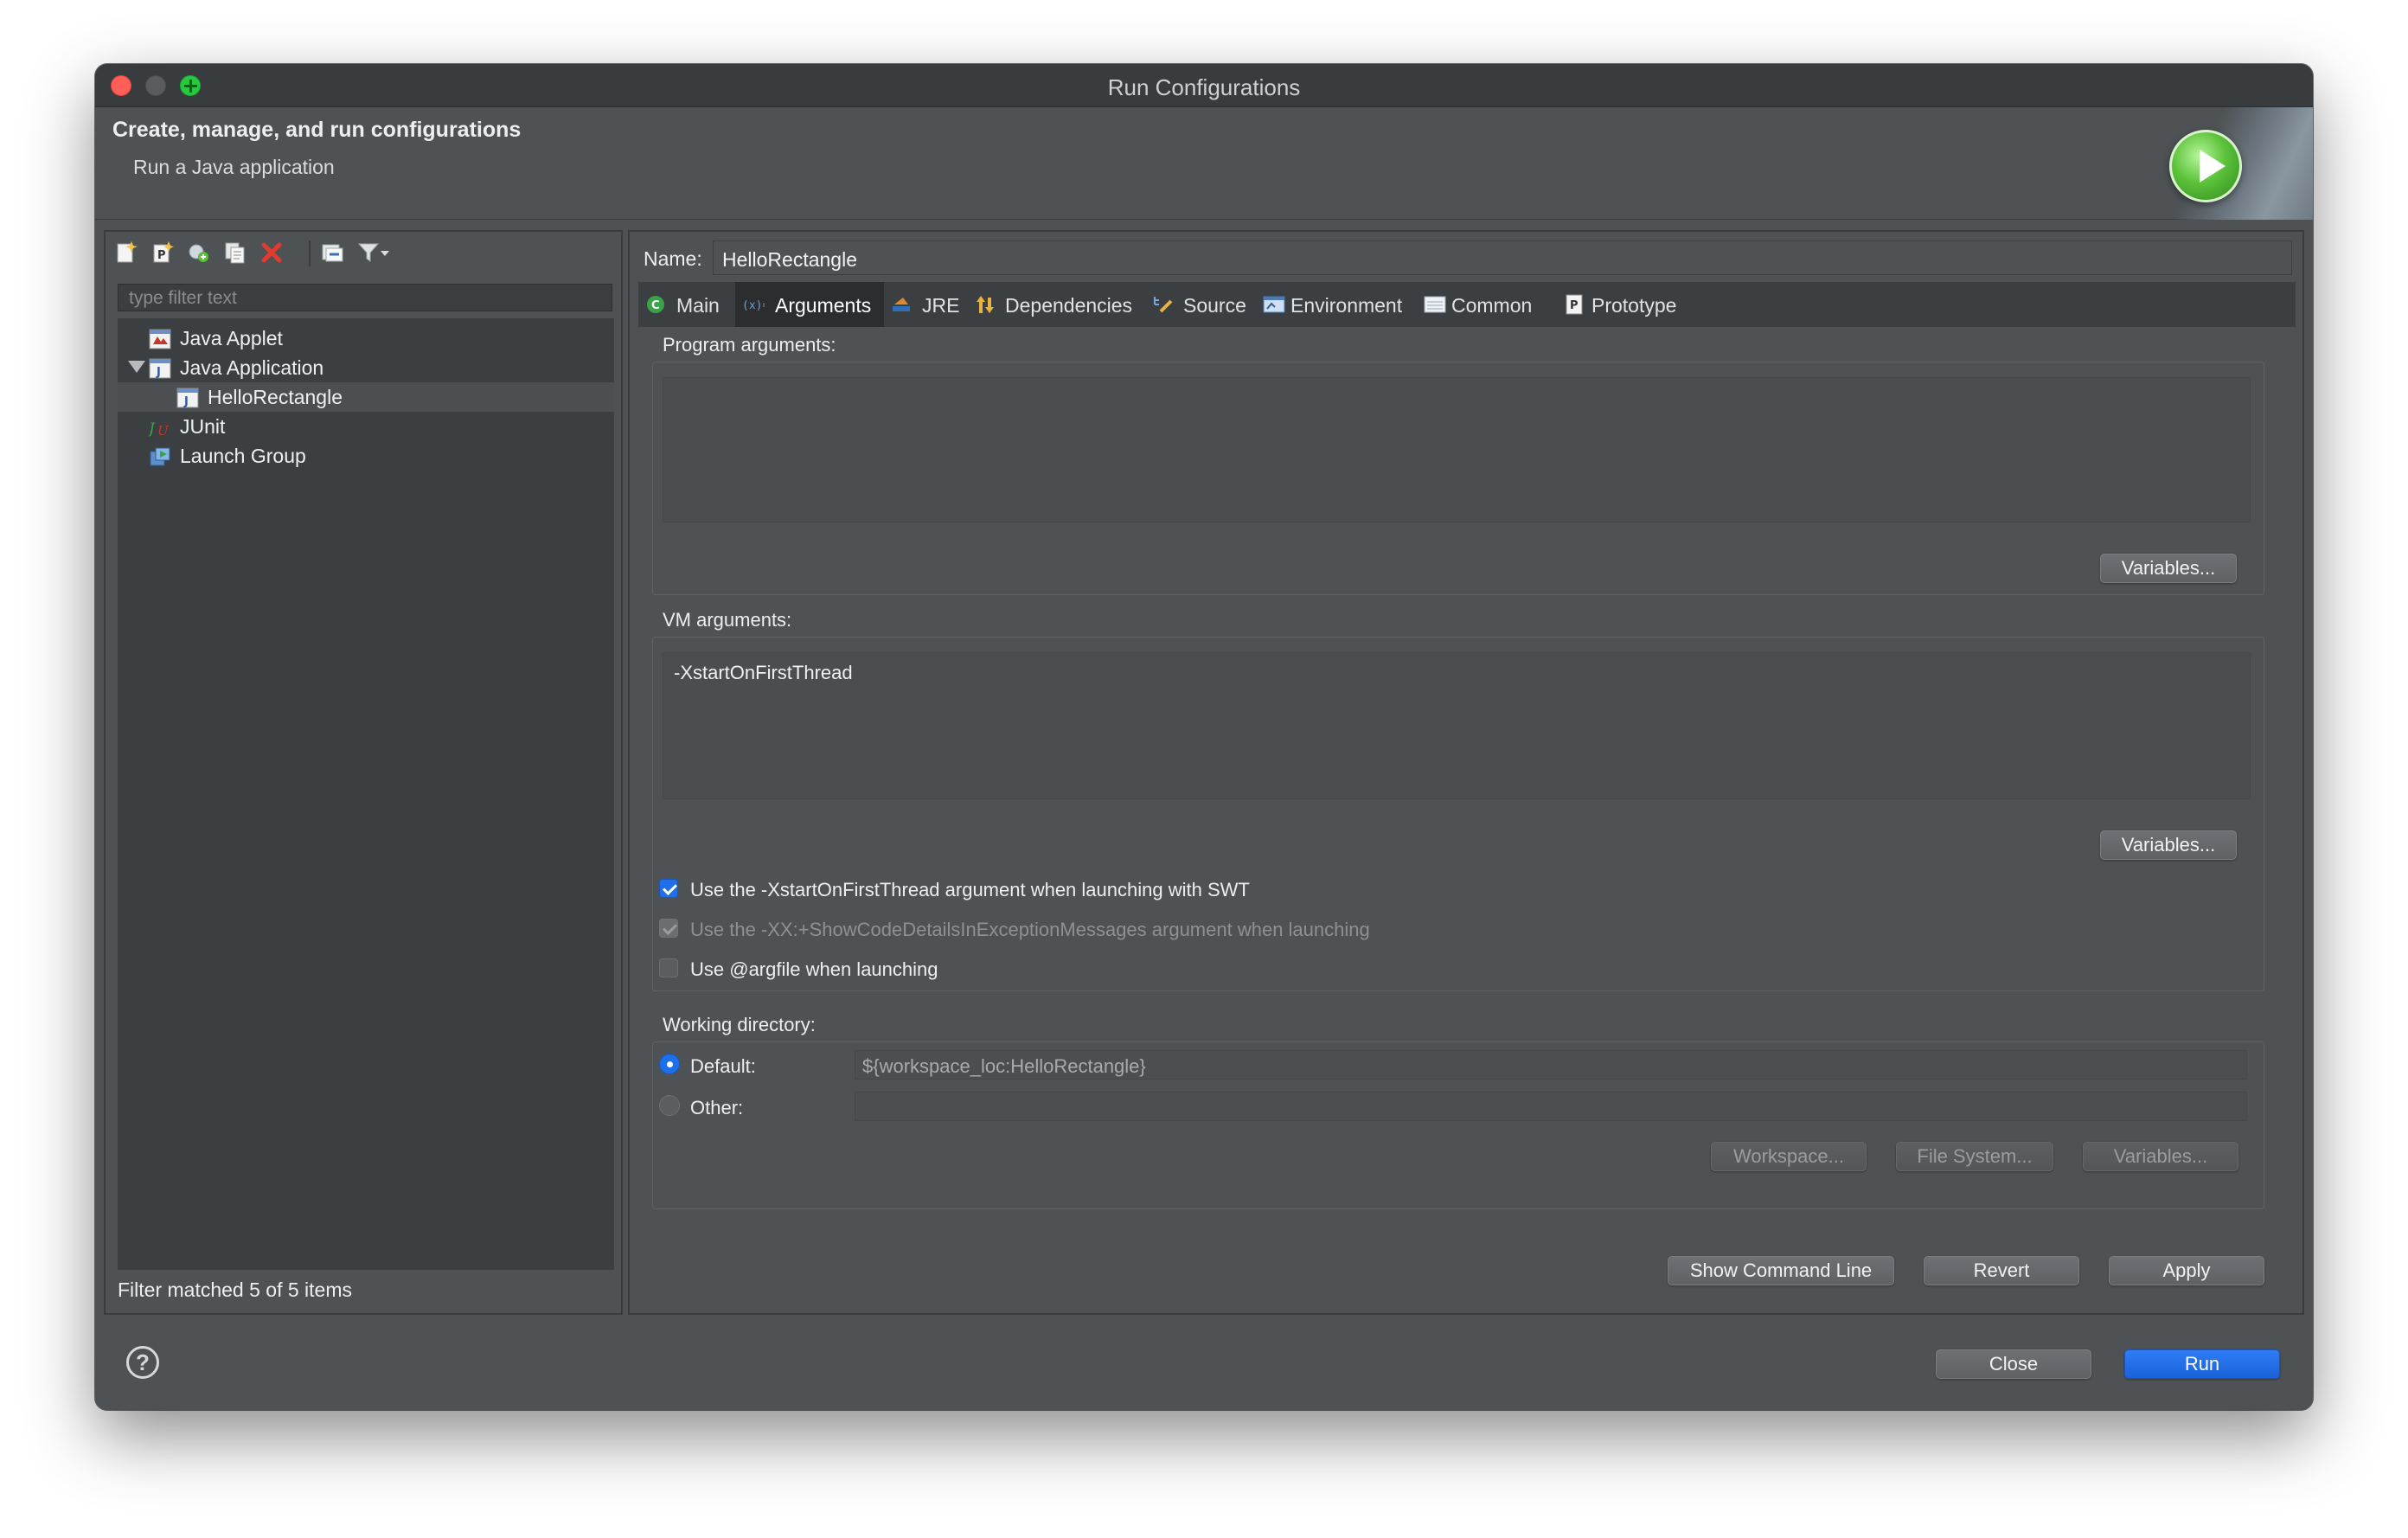 This screenshot has width=2408, height=1538. Describe the element at coordinates (749, 345) in the screenshot. I see `program-arguments-label: Program arguments:` at that location.